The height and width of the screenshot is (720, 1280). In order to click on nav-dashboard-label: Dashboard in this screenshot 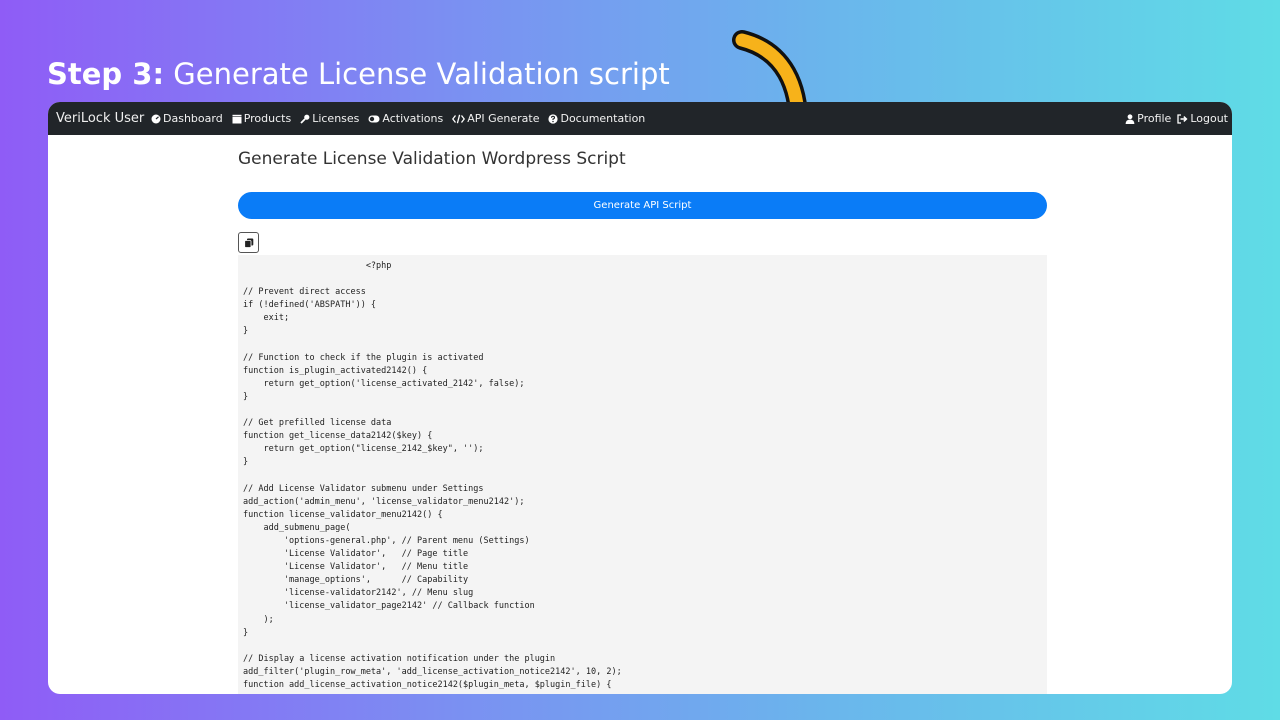, I will do `click(193, 118)`.